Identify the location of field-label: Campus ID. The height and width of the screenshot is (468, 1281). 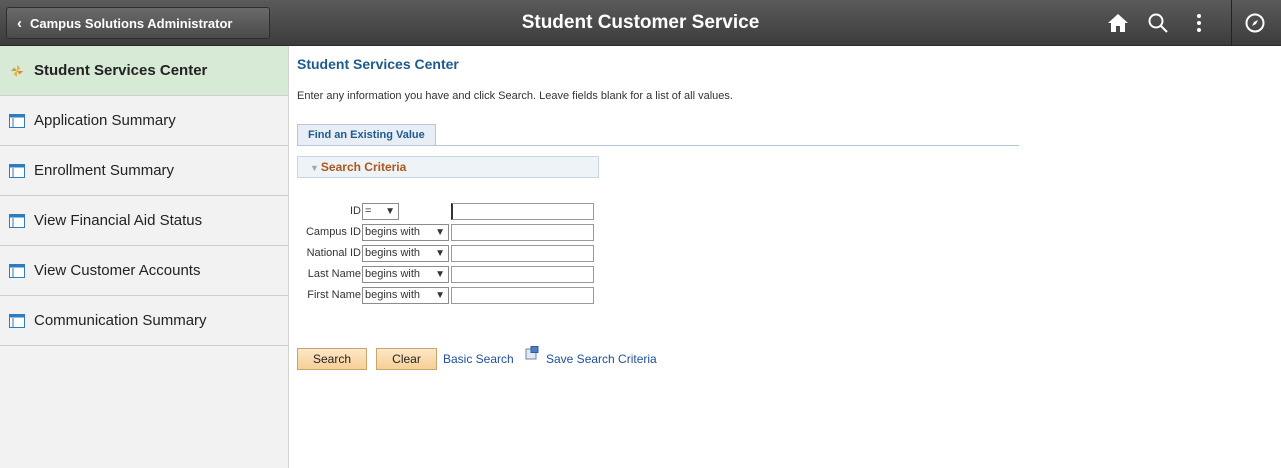
(333, 232).